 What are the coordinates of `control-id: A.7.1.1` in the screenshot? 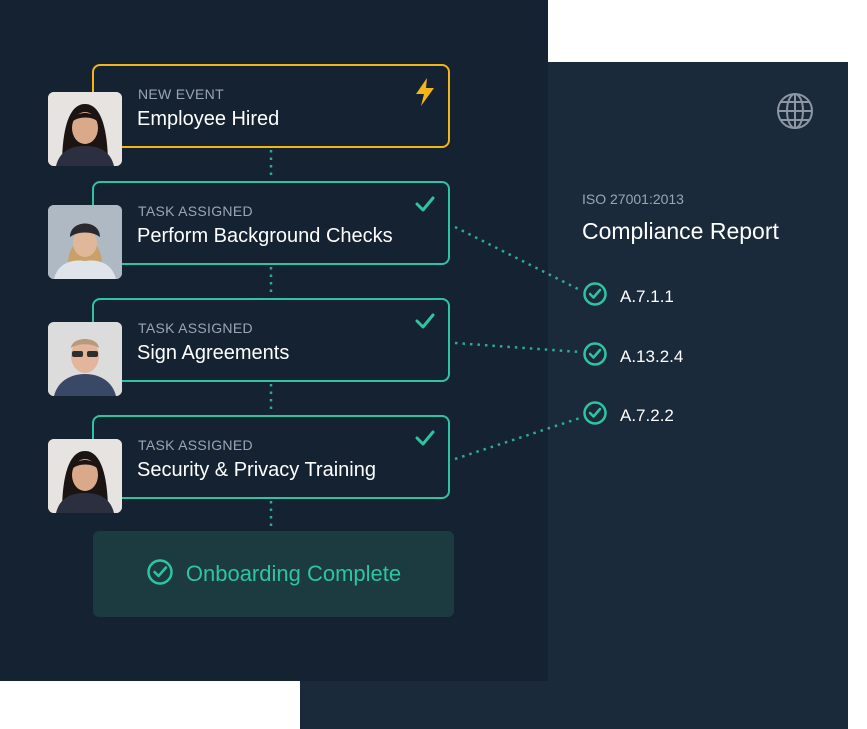 It's located at (647, 296).